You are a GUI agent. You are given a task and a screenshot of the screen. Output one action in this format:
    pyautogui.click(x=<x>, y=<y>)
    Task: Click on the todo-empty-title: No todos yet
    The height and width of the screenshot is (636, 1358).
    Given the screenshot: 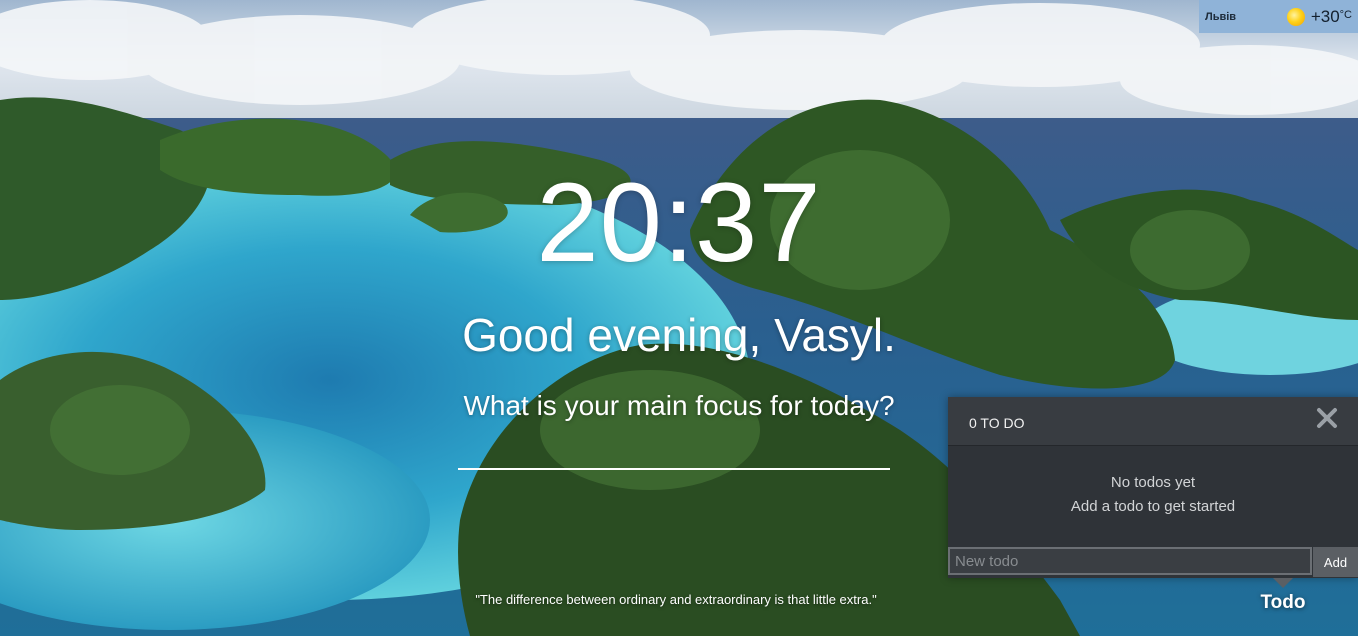 What is the action you would take?
    pyautogui.click(x=1153, y=482)
    